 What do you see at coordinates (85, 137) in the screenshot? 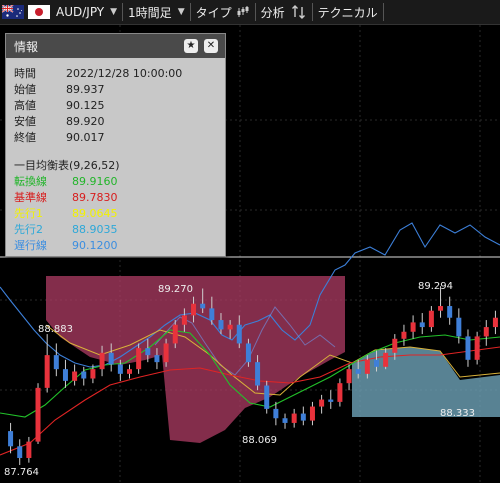
I see `close-value: 90.017` at bounding box center [85, 137].